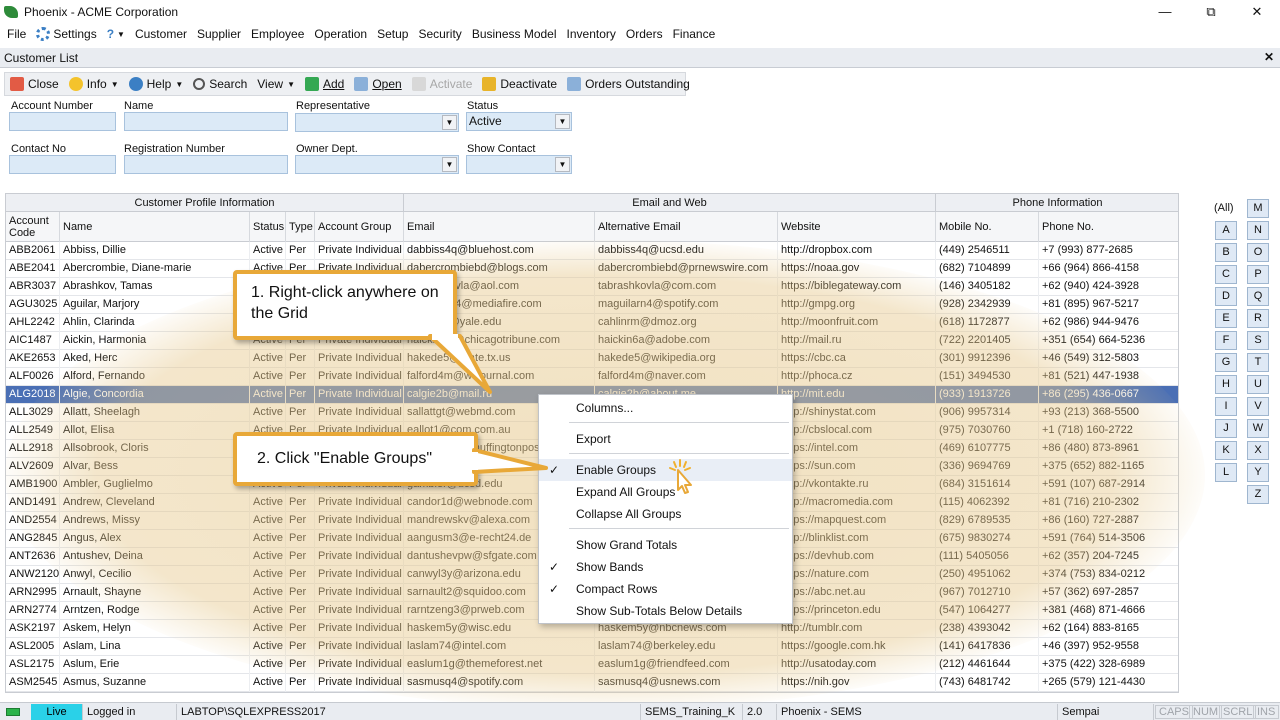  What do you see at coordinates (1258, 208) in the screenshot?
I see `alpha-button-m: M` at bounding box center [1258, 208].